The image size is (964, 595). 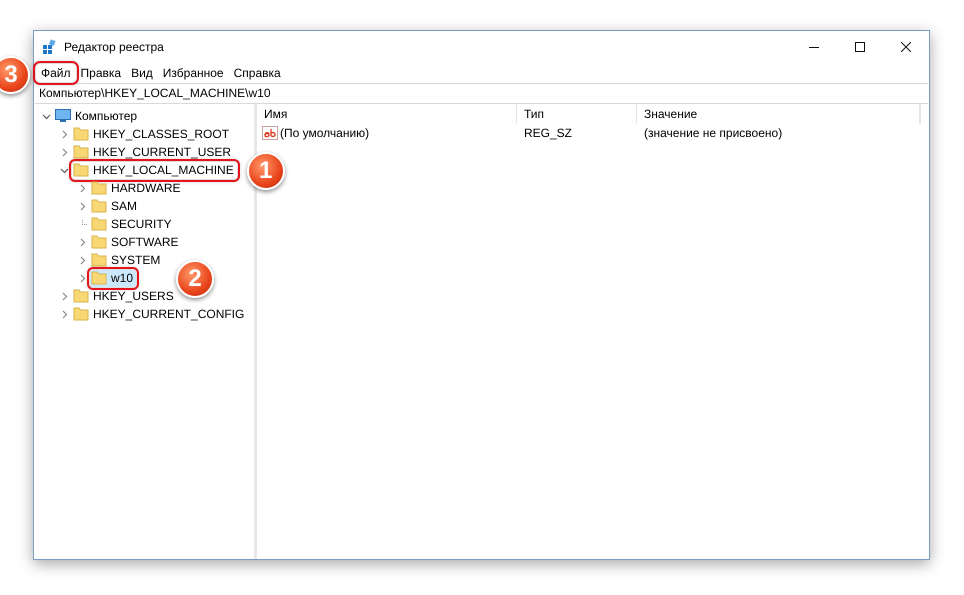 What do you see at coordinates (152, 134) in the screenshot?
I see `tree-item: HKEY_CLASSES_ROOT` at bounding box center [152, 134].